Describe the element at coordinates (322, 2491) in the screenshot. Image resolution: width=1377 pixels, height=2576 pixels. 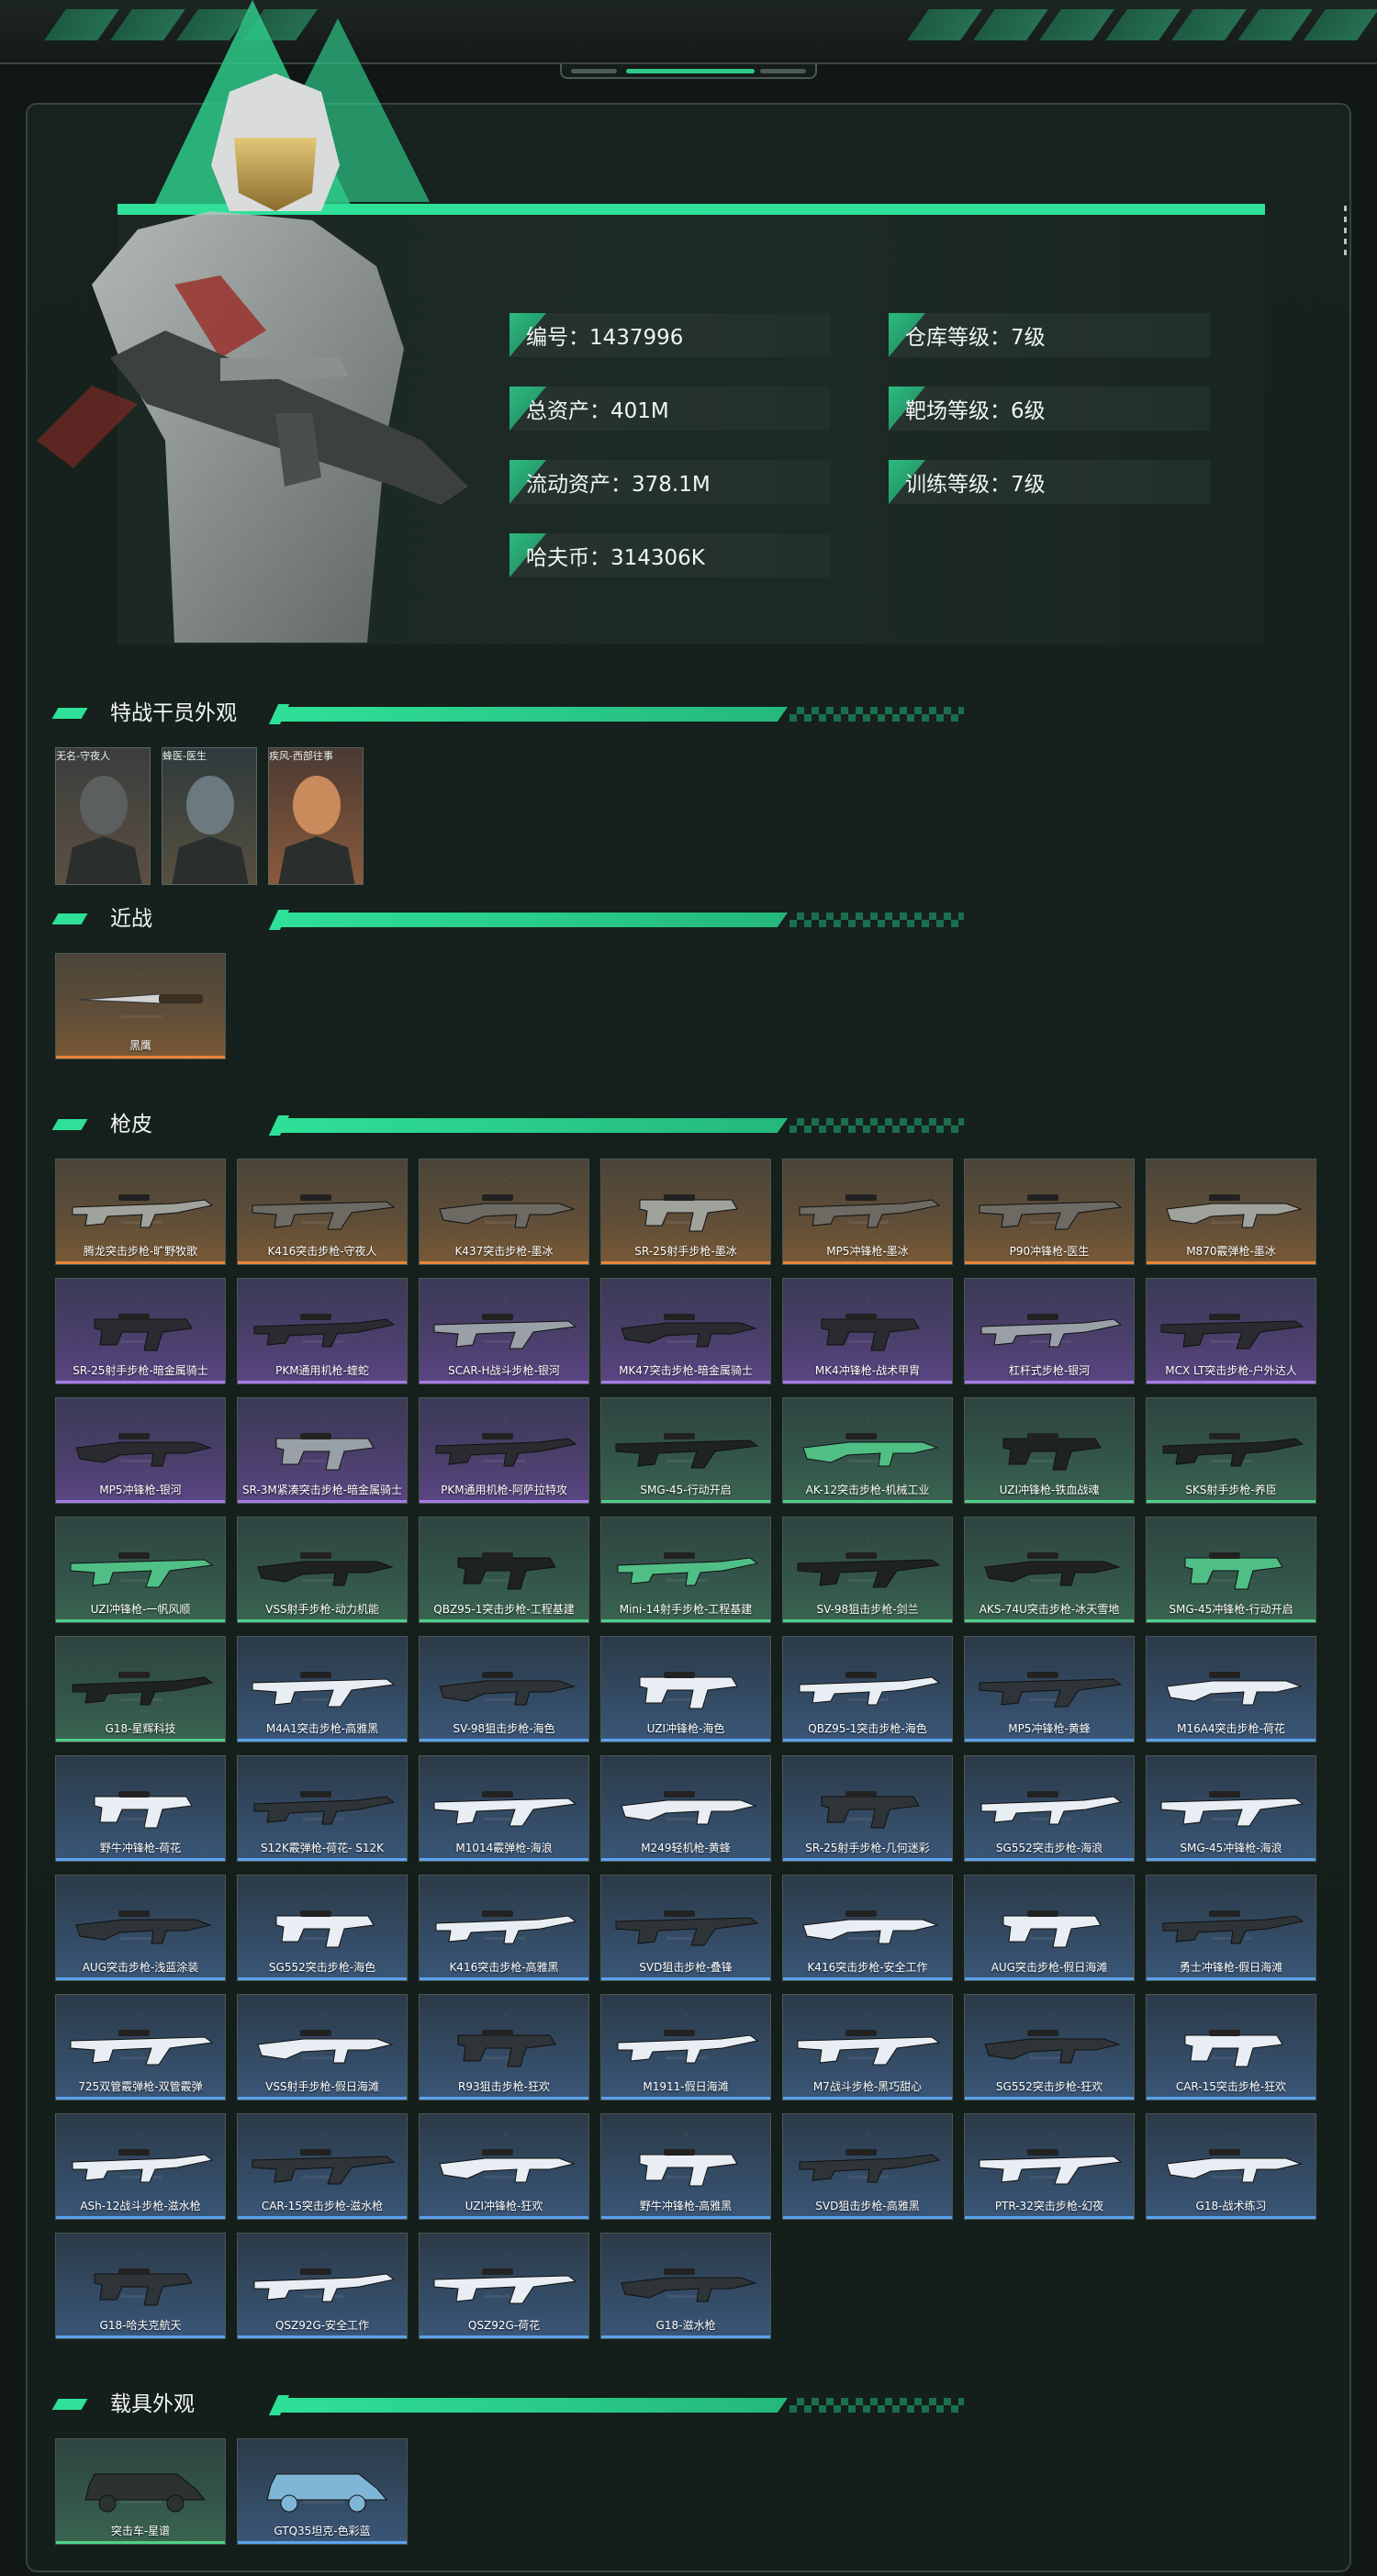
I see `vehicle-tile: GTQ35坦克-色彩蓝` at that location.